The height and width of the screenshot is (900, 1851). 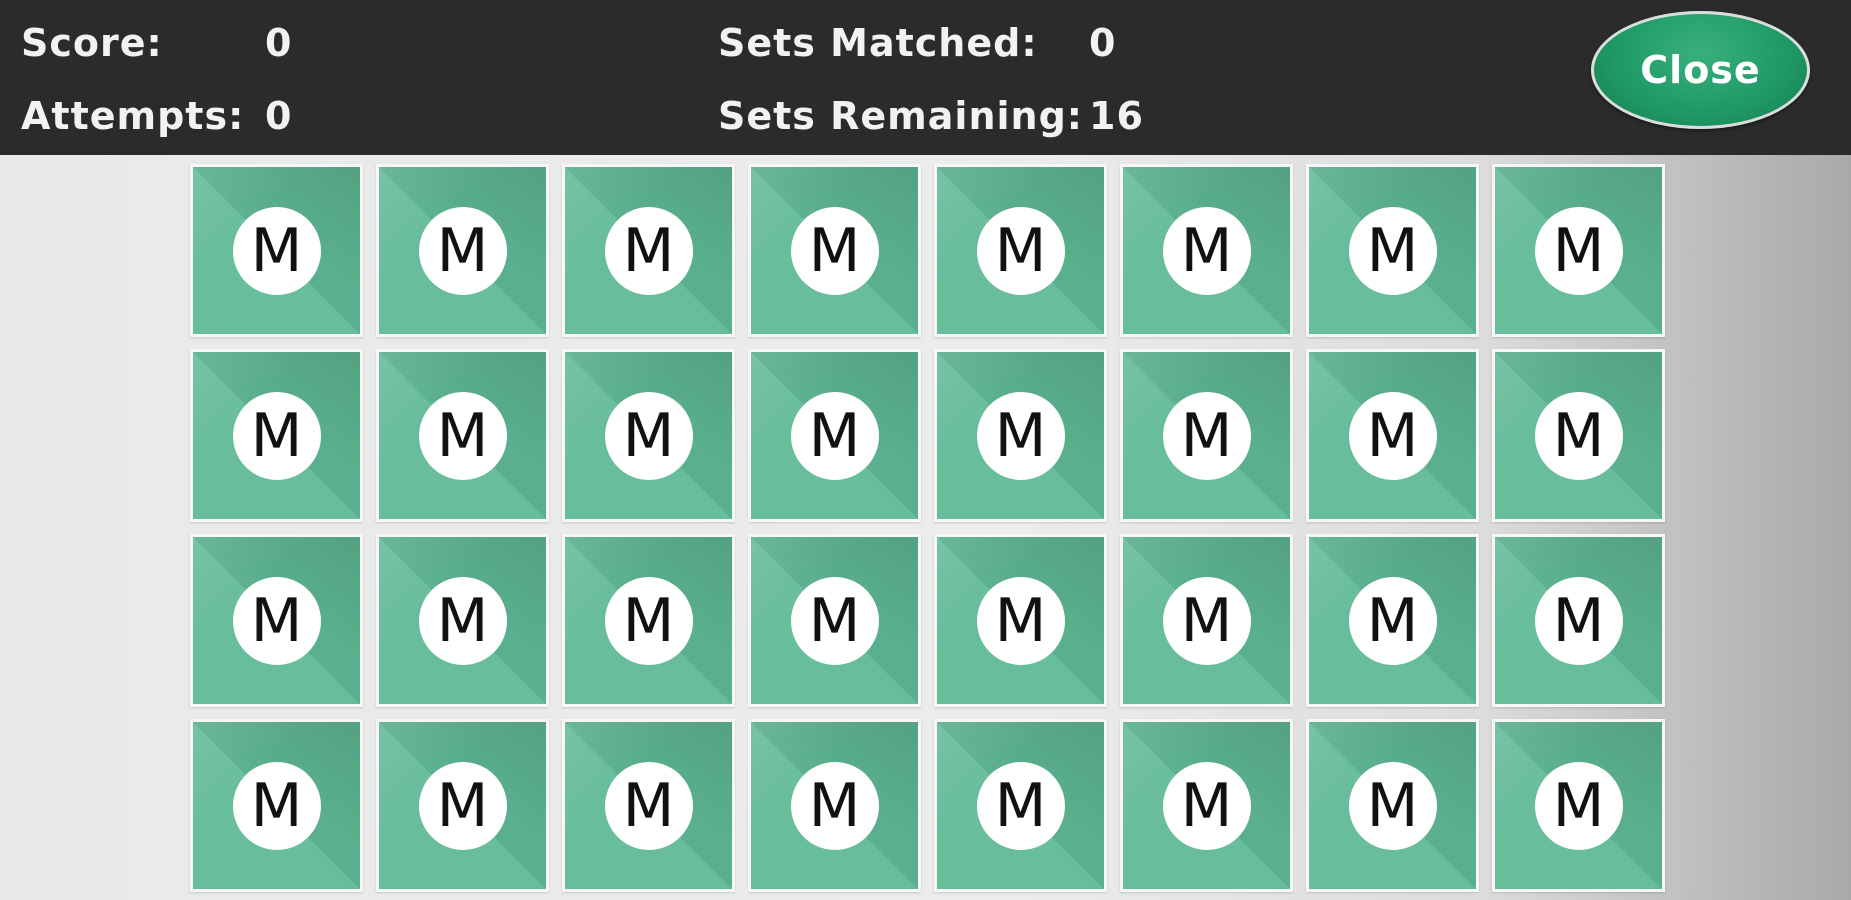 I want to click on attempts-label: Attempts:, so click(x=133, y=116).